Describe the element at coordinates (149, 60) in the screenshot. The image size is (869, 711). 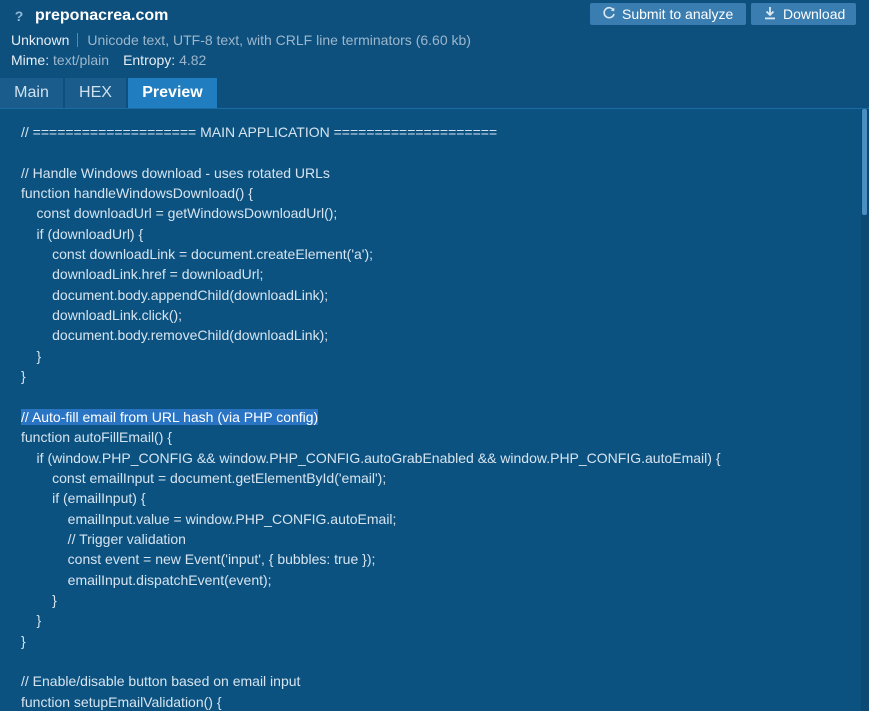
I see `entropy-label: Entropy:` at that location.